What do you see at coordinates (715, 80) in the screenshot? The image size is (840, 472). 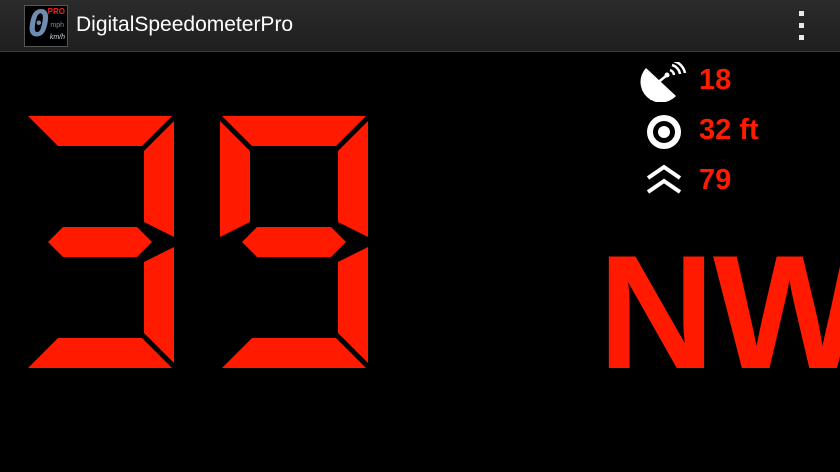 I see `satellite-count: 18` at bounding box center [715, 80].